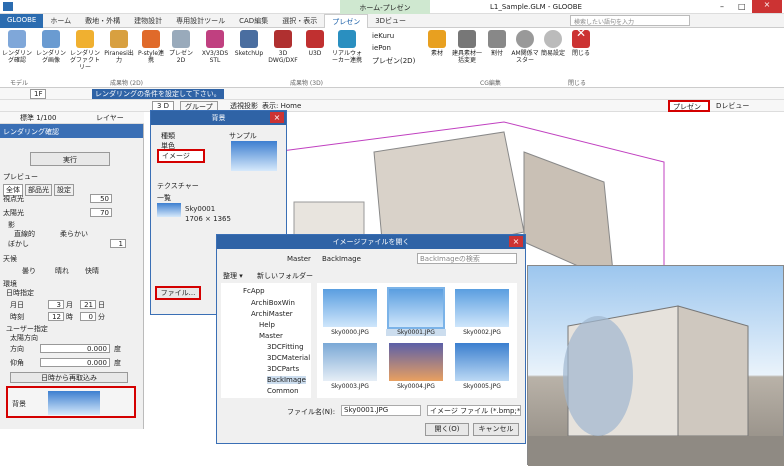 This screenshot has width=784, height=468. What do you see at coordinates (17, 317) in the screenshot?
I see `time-label: 時刻` at bounding box center [17, 317].